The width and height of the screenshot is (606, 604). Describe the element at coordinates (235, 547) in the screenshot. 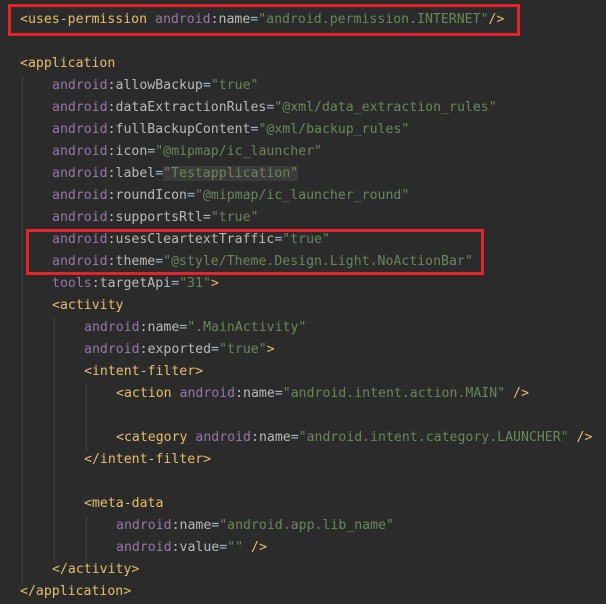

I see `code-token: ""` at that location.